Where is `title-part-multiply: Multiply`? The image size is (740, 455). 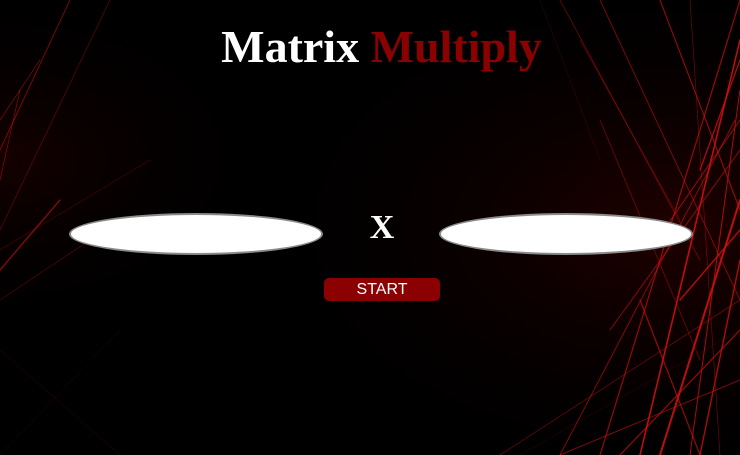
title-part-multiply: Multiply is located at coordinates (456, 46).